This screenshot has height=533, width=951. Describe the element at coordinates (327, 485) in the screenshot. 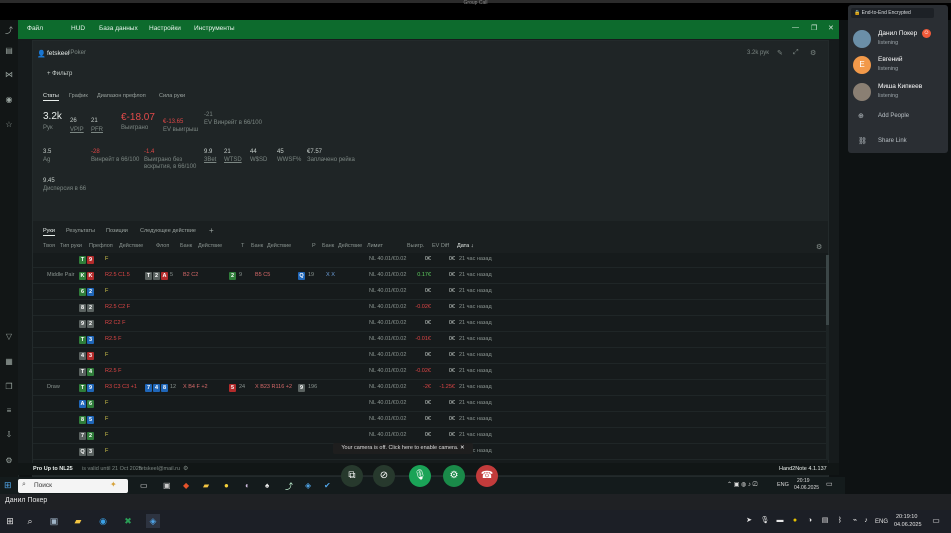

I see `app-icon-6: ✔` at that location.